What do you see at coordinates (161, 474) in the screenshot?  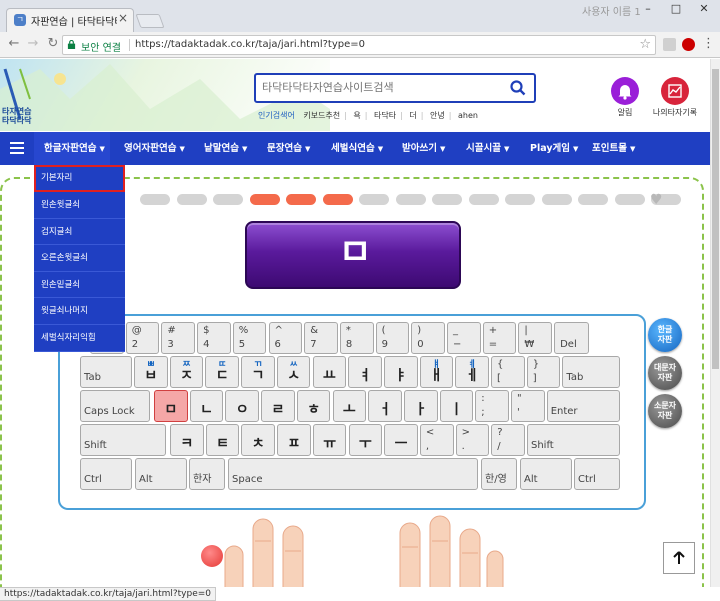 I see `key-alt-left: Alt` at bounding box center [161, 474].